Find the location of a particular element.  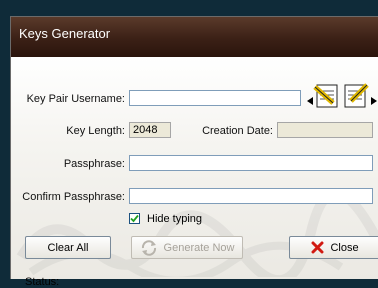

import-keys-icon is located at coordinates (322, 96).